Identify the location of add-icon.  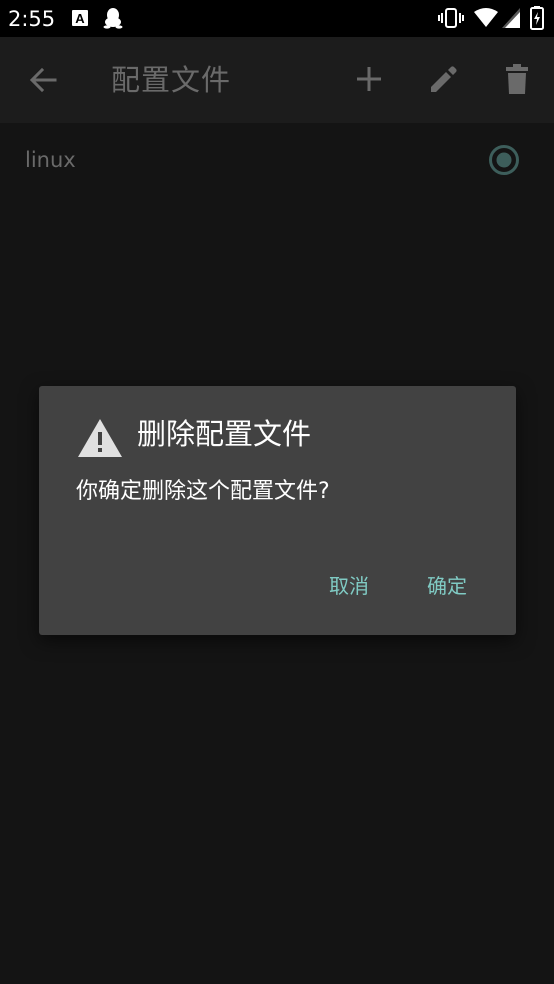
(369, 79).